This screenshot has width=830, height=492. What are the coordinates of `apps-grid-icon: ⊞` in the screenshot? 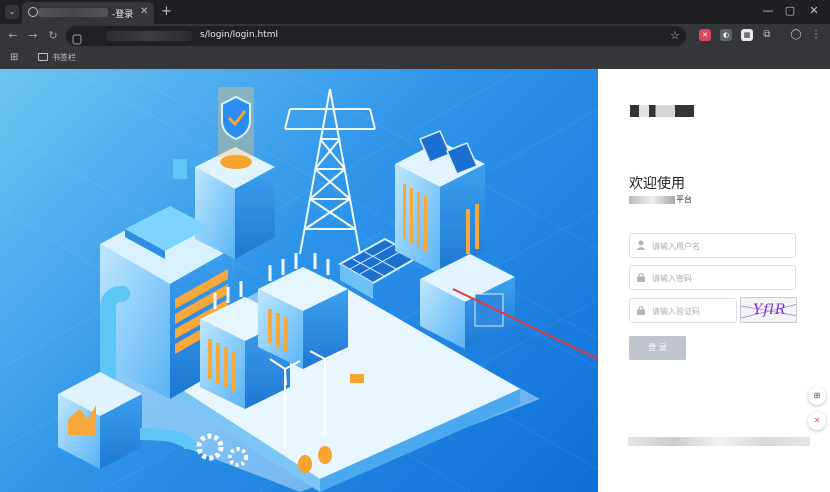 It's located at (14, 57).